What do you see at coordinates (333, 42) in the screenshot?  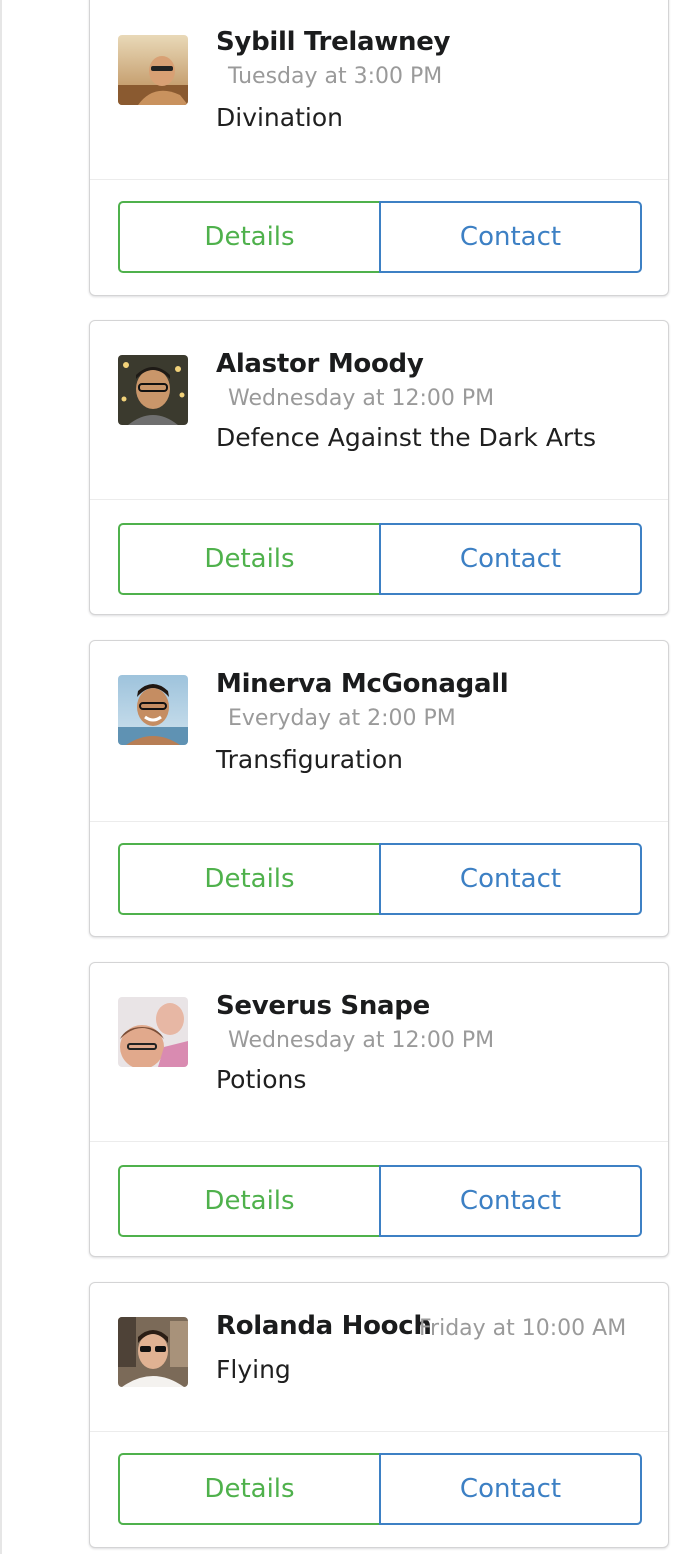 I see `professor-name: Sybill Trelawney` at bounding box center [333, 42].